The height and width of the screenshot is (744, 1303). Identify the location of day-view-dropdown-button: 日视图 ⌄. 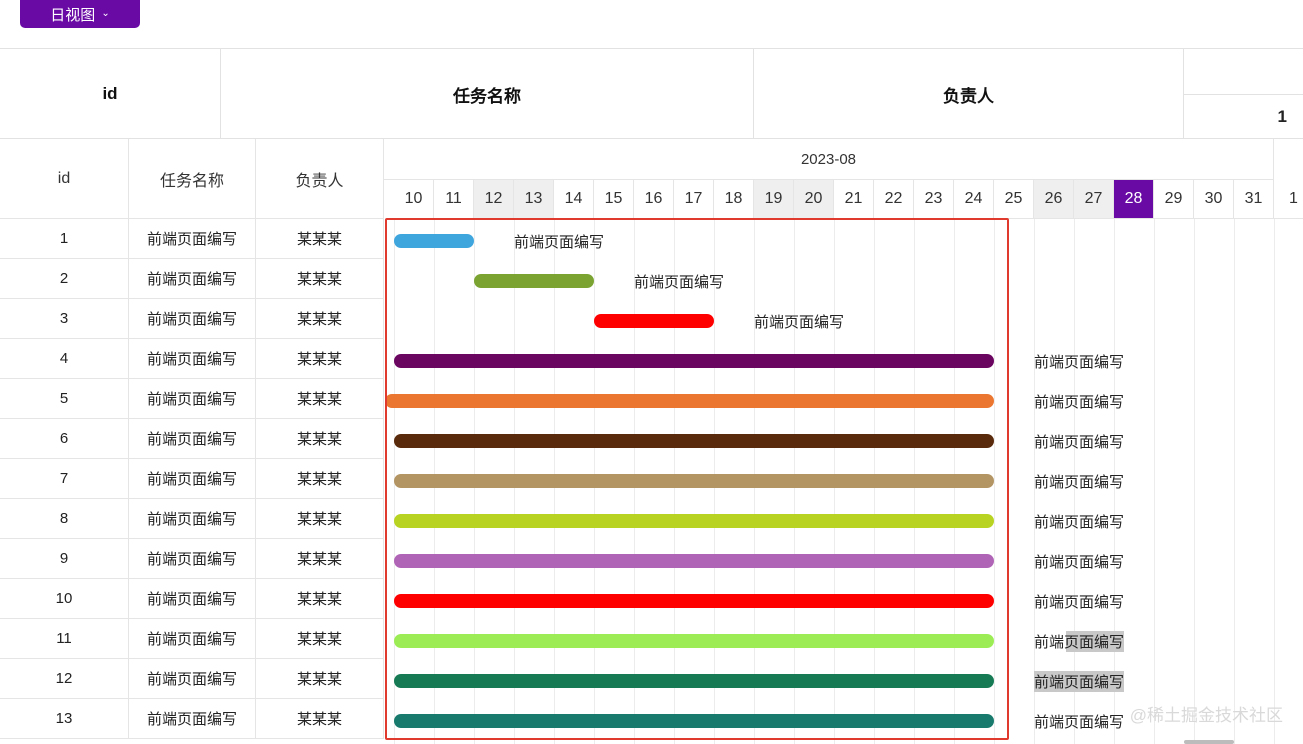
(80, 14).